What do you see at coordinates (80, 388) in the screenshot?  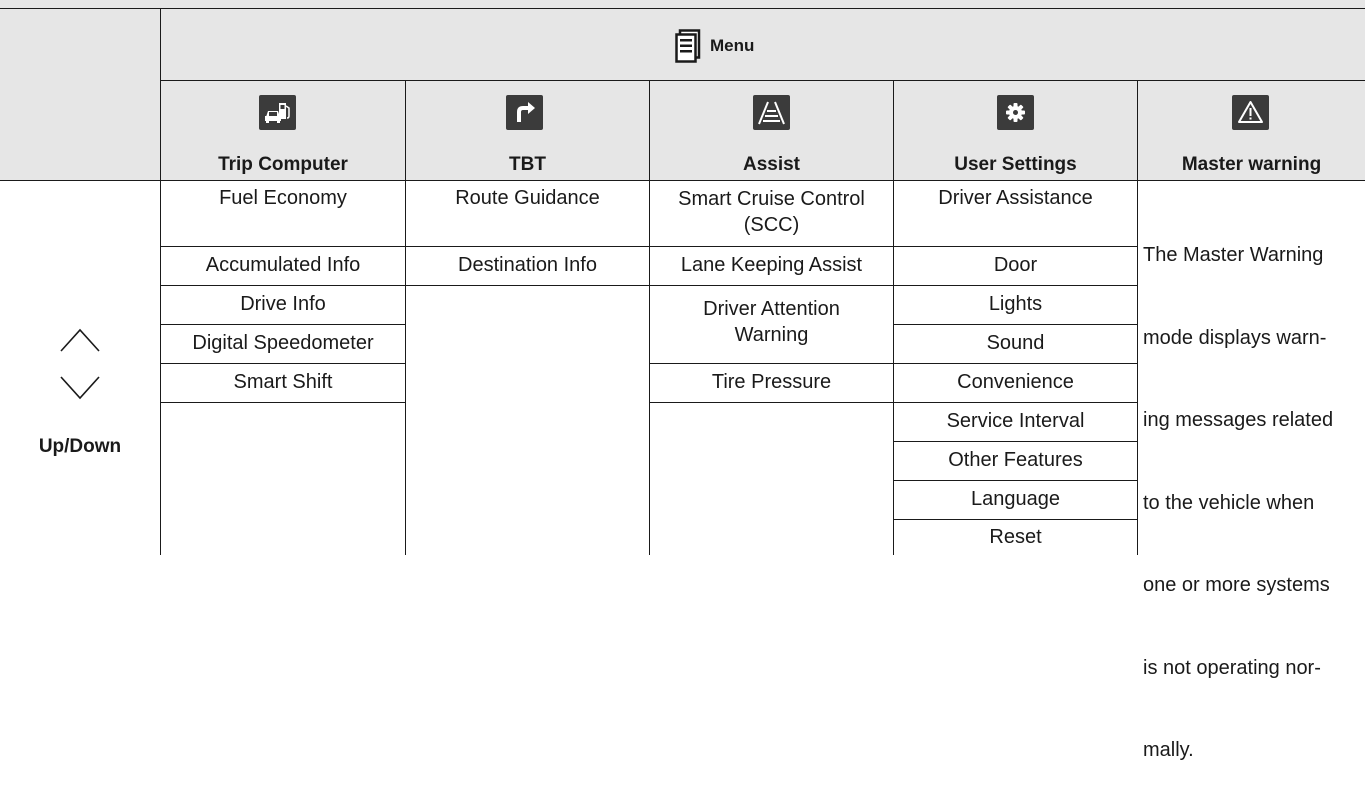 I see `chevron-down-icon` at bounding box center [80, 388].